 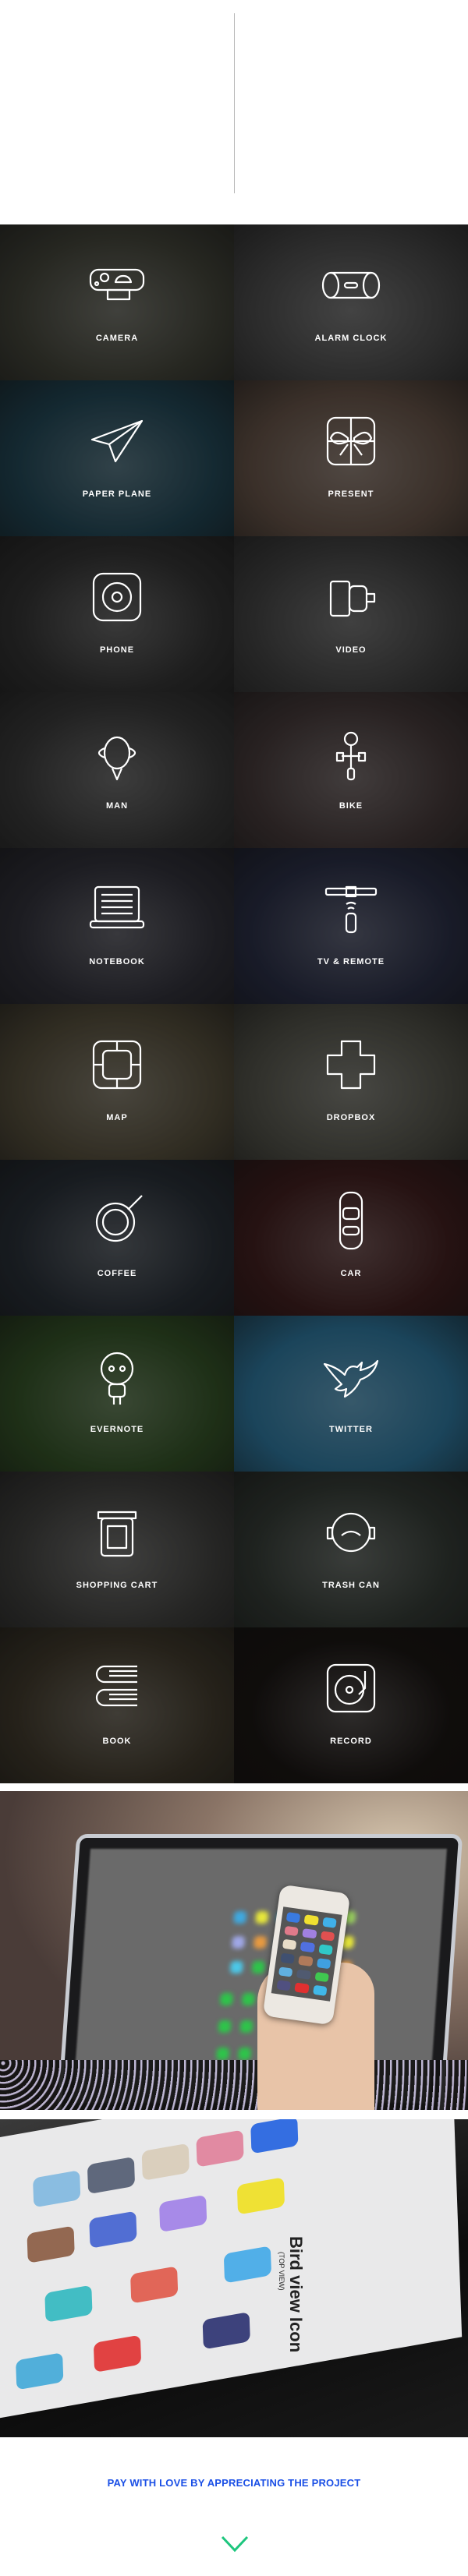 I want to click on tile-label: CAMERA, so click(x=117, y=338).